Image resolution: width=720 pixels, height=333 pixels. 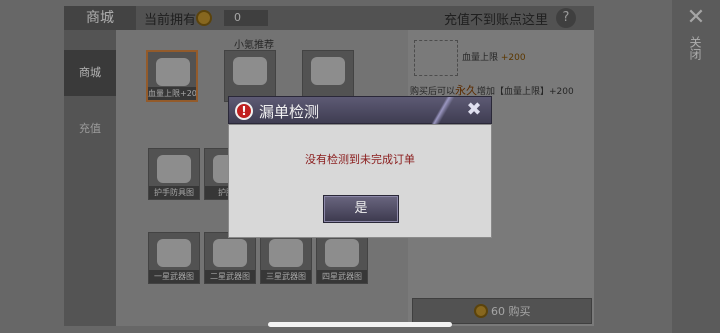 What do you see at coordinates (361, 209) in the screenshot?
I see `confirm-button: 是` at bounding box center [361, 209].